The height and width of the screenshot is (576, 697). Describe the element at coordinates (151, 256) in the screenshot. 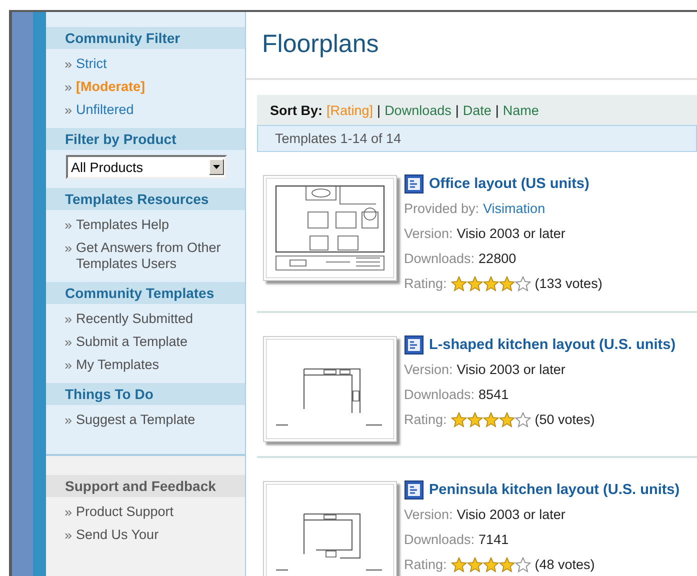

I see `sidebar-link: Get Answers from Other Templates Users` at that location.